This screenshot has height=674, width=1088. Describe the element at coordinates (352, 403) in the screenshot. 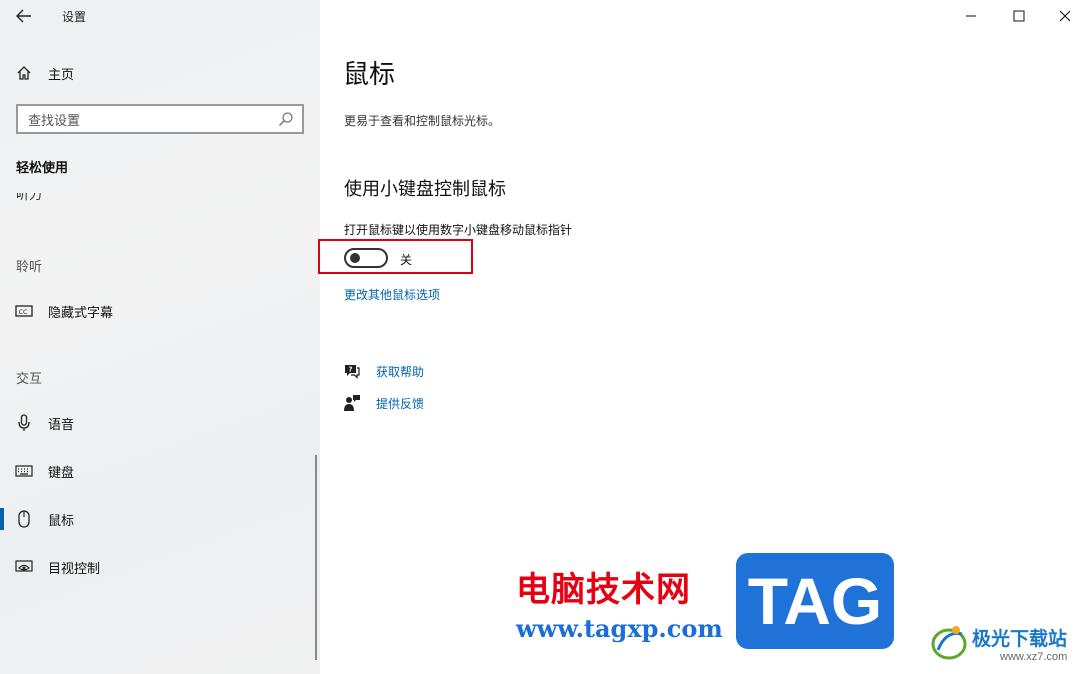

I see `feedback-person-icon` at that location.